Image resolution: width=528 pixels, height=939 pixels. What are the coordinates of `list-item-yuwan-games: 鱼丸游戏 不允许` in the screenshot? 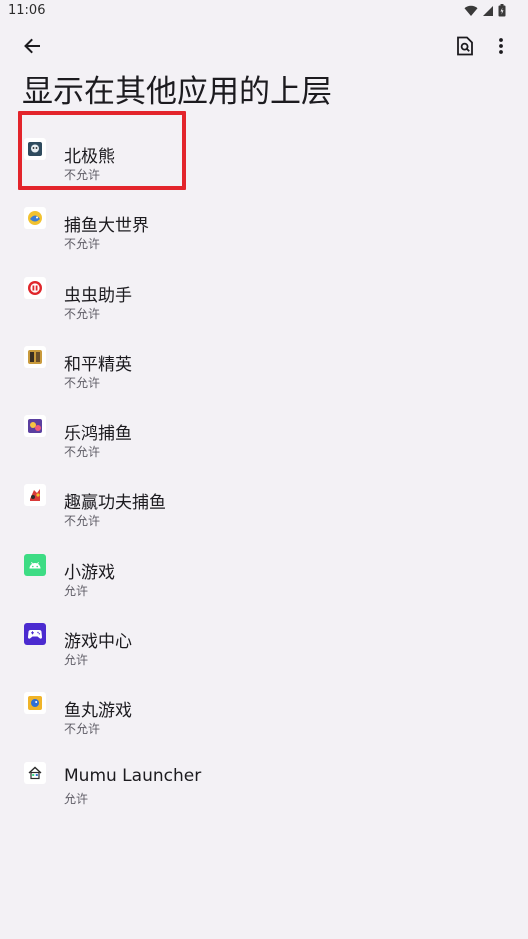 It's located at (264, 706).